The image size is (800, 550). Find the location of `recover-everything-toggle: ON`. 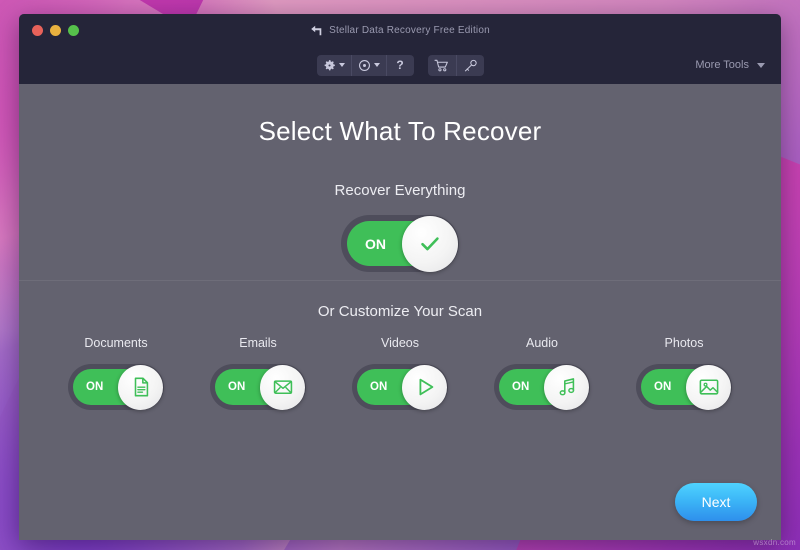

recover-everything-toggle: ON is located at coordinates (400, 243).